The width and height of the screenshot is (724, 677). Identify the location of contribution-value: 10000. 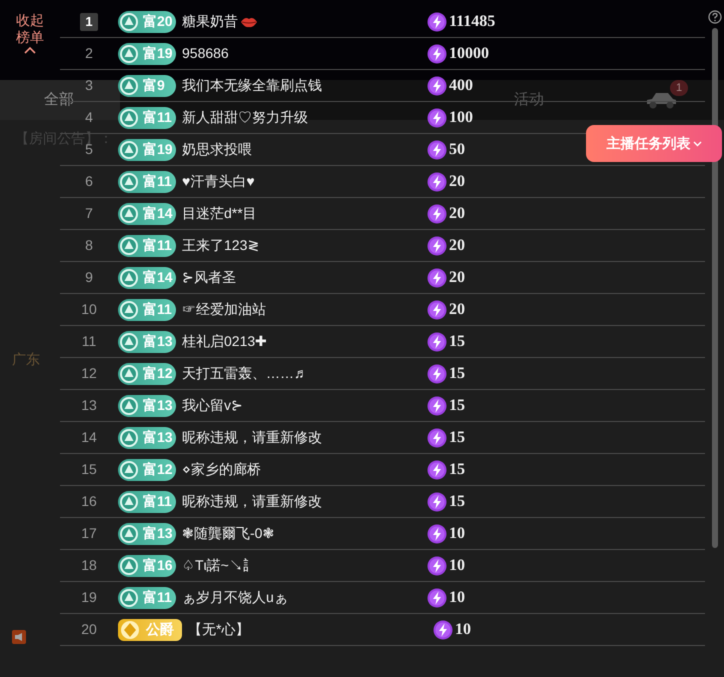
(469, 54).